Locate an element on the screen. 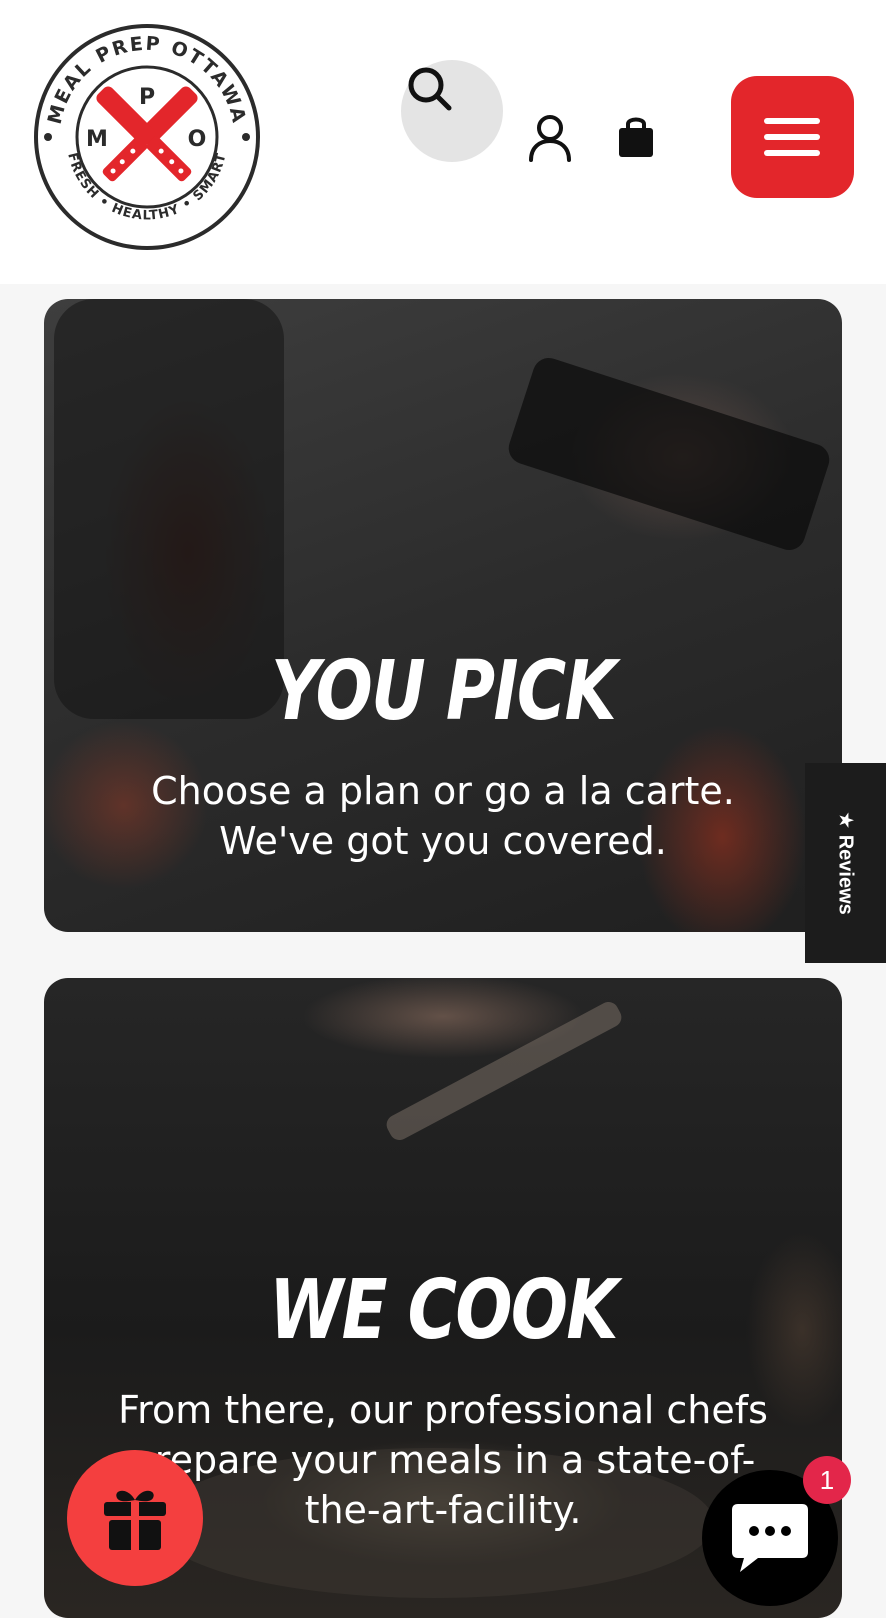  svg-text: P is located at coordinates (147, 97).